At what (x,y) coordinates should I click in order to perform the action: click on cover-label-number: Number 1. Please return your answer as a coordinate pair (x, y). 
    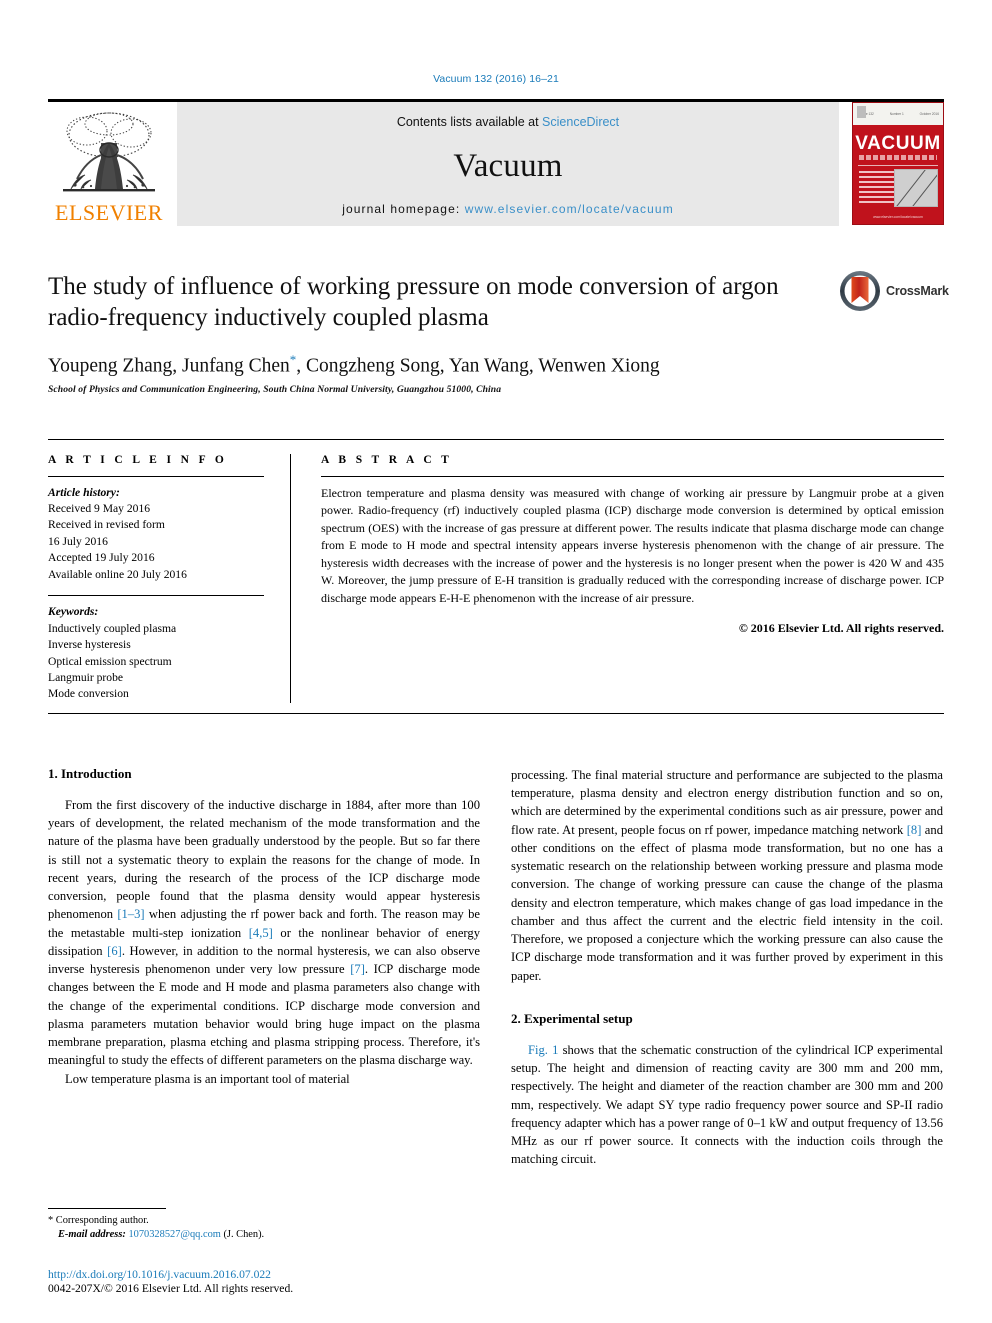
    Looking at the image, I should click on (896, 114).